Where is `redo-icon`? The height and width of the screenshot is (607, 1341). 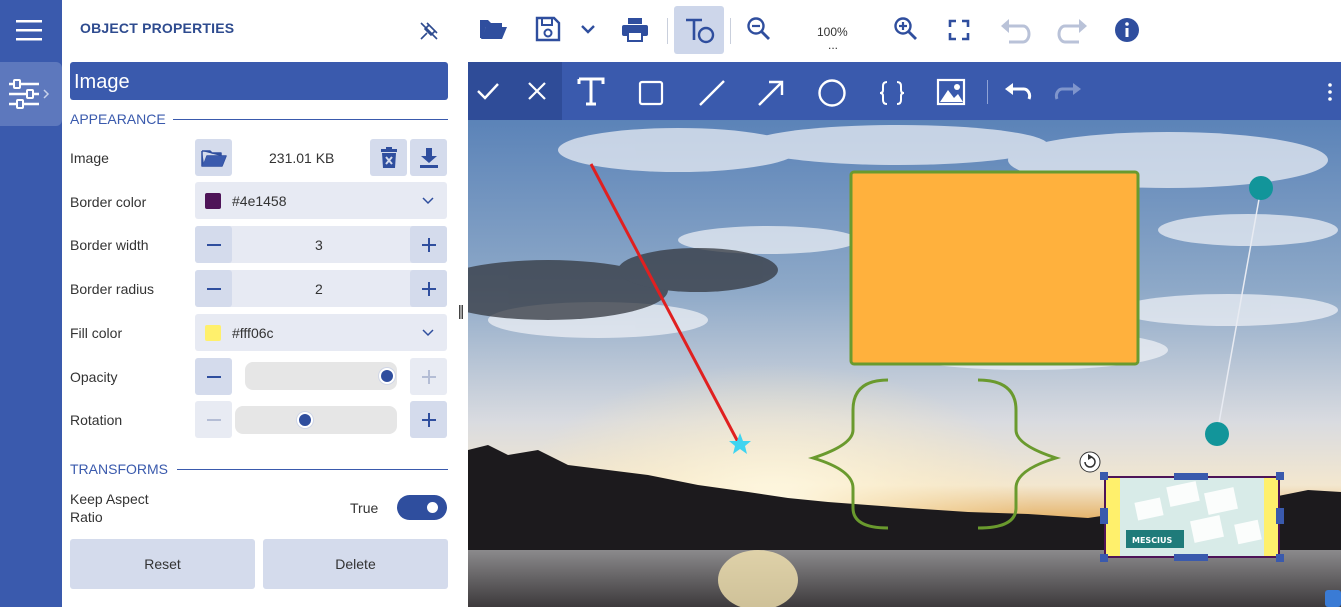
redo-icon is located at coordinates (1073, 30).